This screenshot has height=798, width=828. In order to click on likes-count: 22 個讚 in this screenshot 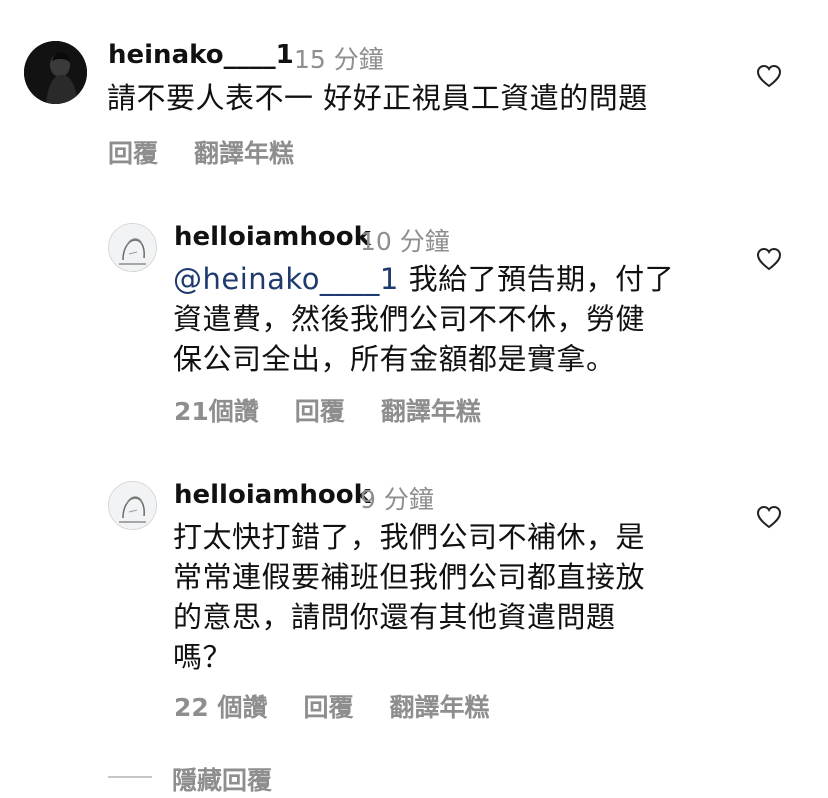, I will do `click(221, 706)`.